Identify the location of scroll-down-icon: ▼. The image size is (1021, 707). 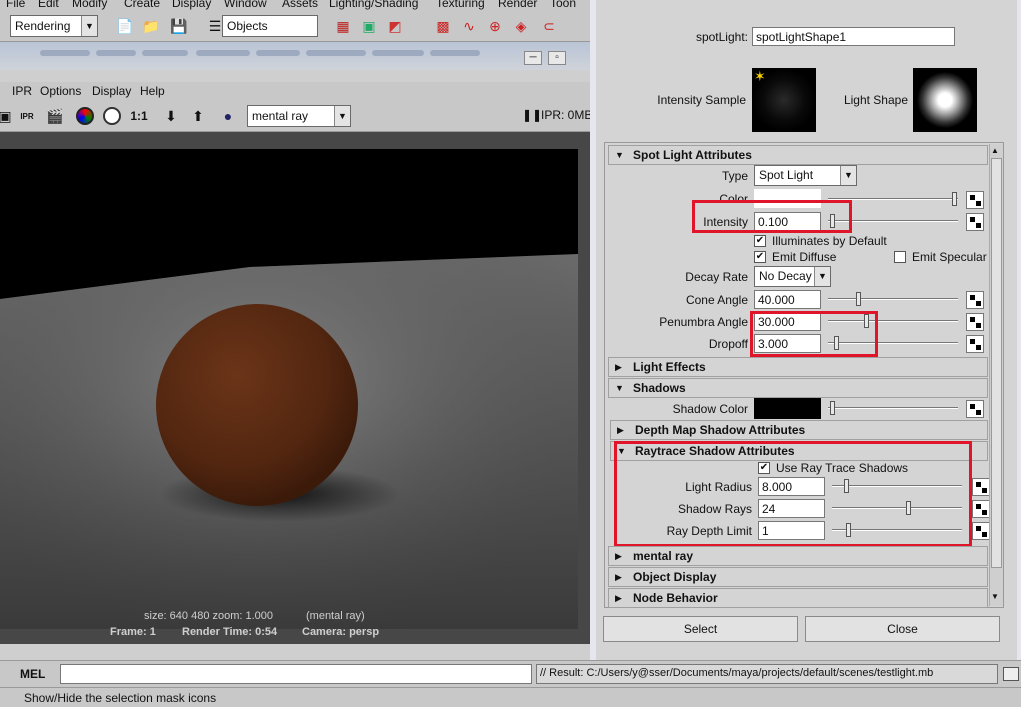
(995, 596).